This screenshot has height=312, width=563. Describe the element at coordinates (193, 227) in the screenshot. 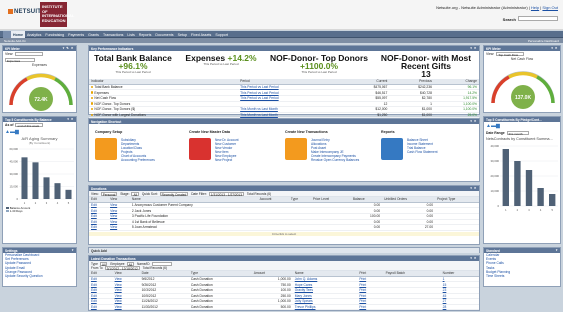

I see `row-name-cell: 5 Joan Armstead` at that location.